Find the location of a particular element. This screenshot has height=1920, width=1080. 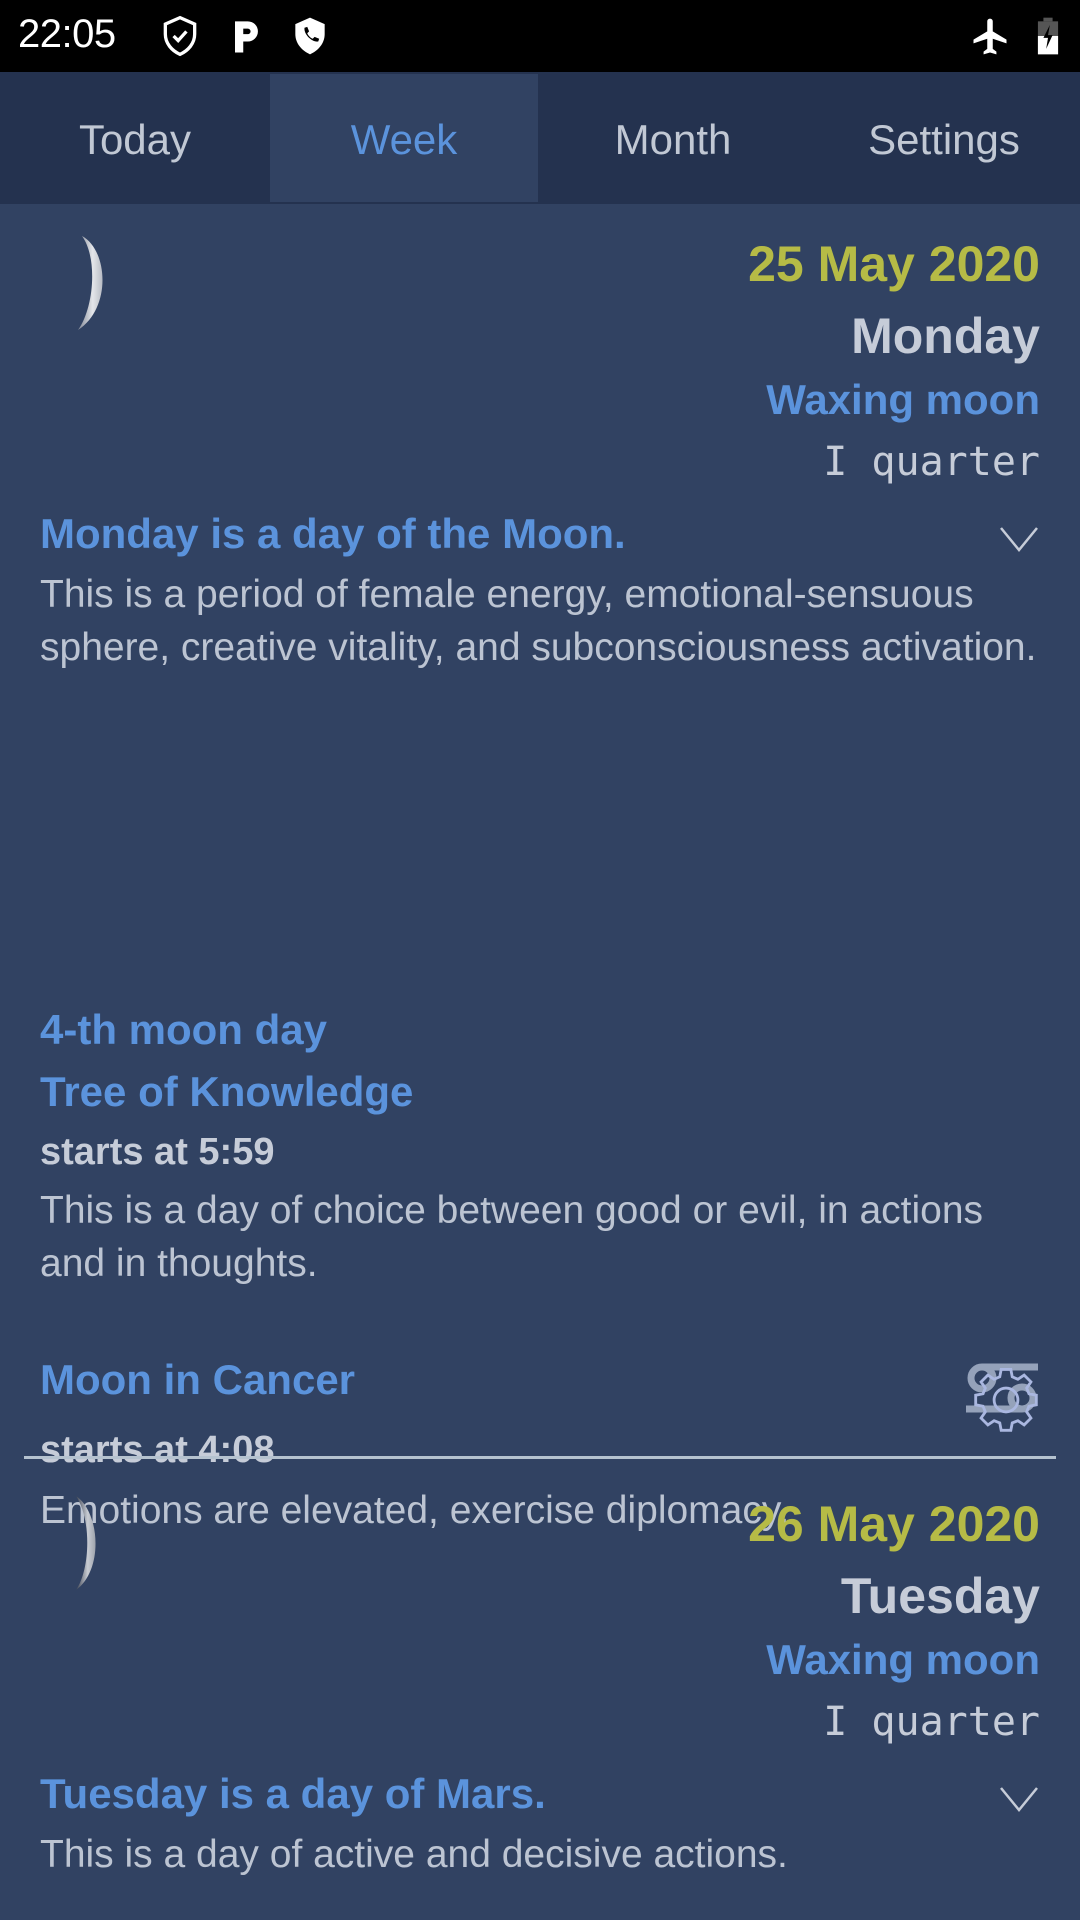

date-label: 26 May 2020 is located at coordinates (894, 1524).